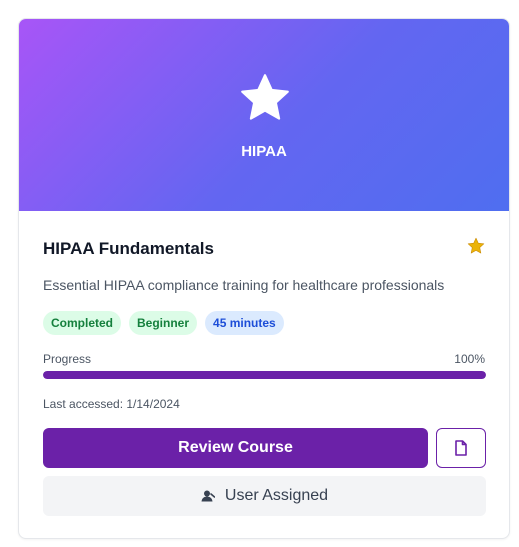  Describe the element at coordinates (208, 496) in the screenshot. I see `user-icon` at that location.